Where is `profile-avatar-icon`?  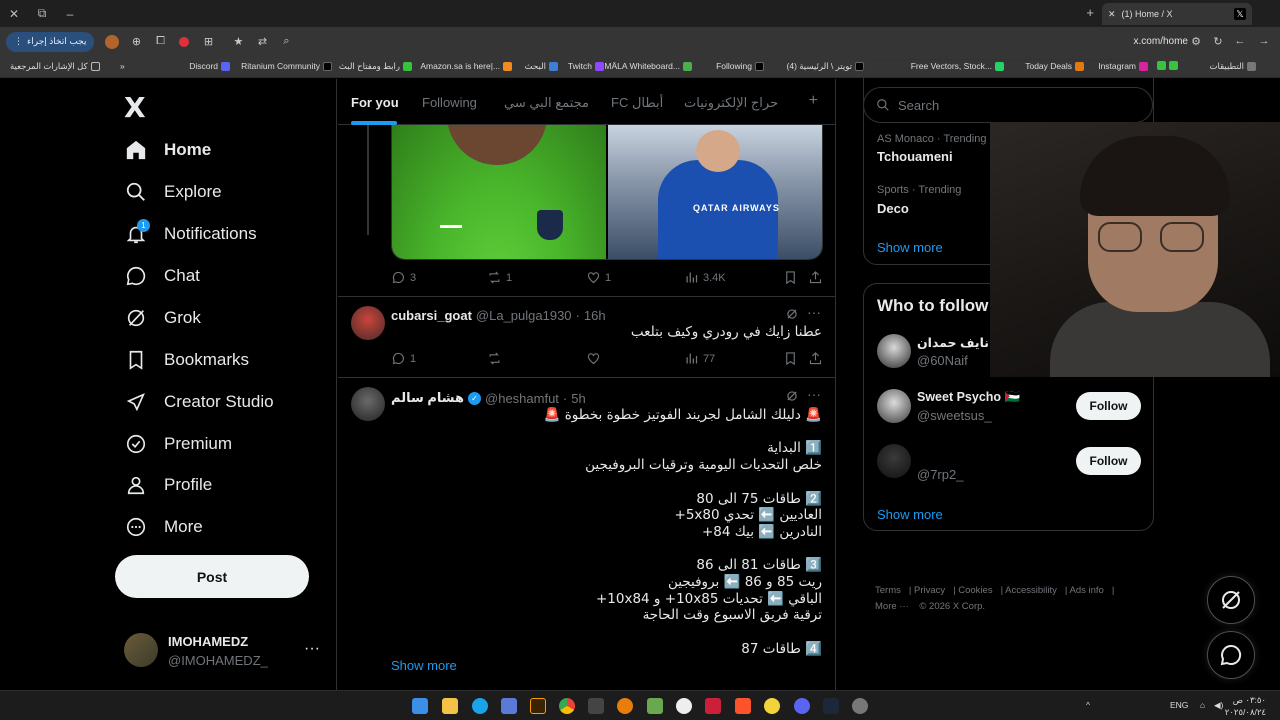 profile-avatar-icon is located at coordinates (112, 42).